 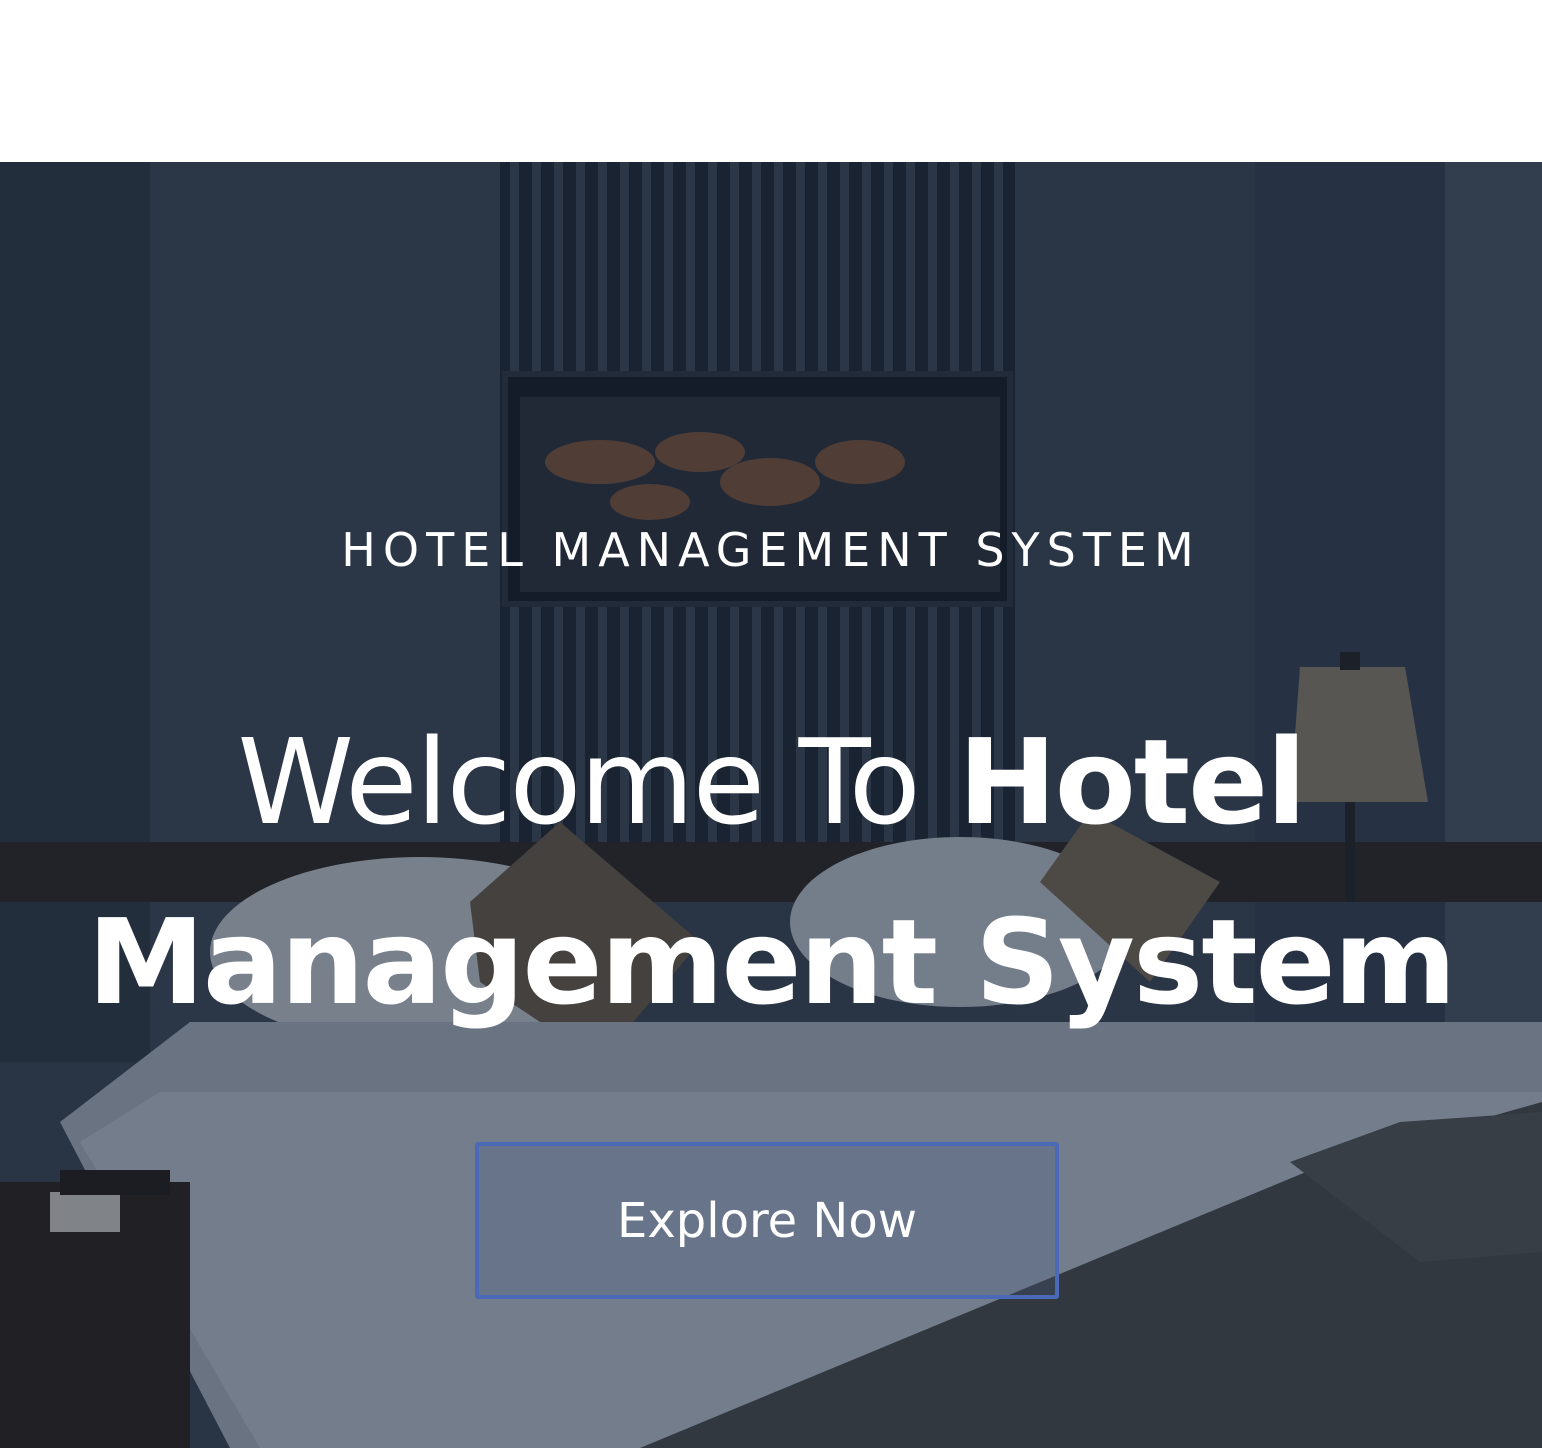 What do you see at coordinates (578, 782) in the screenshot?
I see `headline-welcome: Welcome To` at bounding box center [578, 782].